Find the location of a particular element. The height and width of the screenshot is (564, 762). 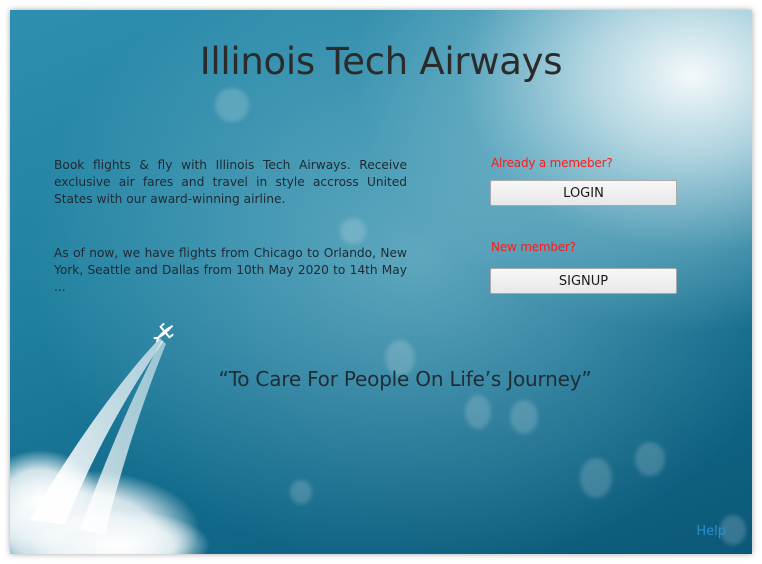

page-title: Illinois Tech Airways is located at coordinates (381, 61).